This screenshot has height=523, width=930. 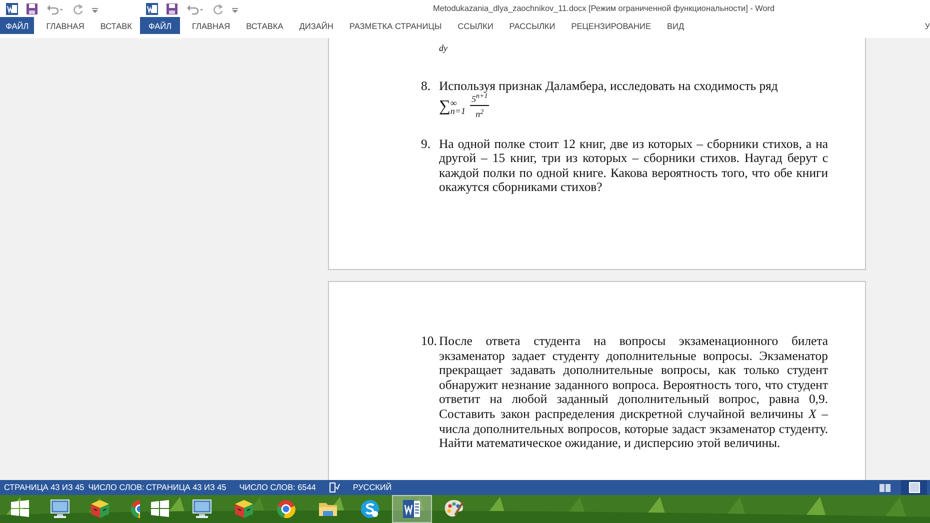 What do you see at coordinates (286, 509) in the screenshot?
I see `browser-icon` at bounding box center [286, 509].